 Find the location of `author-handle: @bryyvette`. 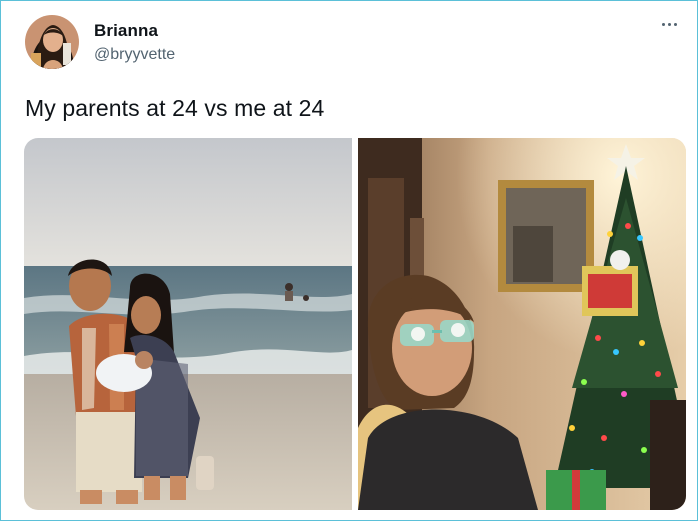

author-handle: @bryyvette is located at coordinates (134, 55).